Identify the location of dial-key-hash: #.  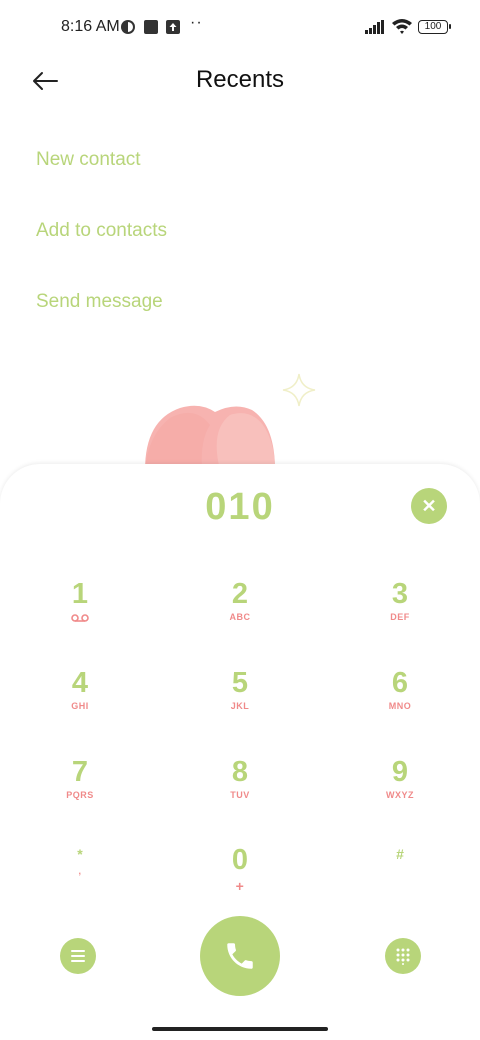
(400, 879).